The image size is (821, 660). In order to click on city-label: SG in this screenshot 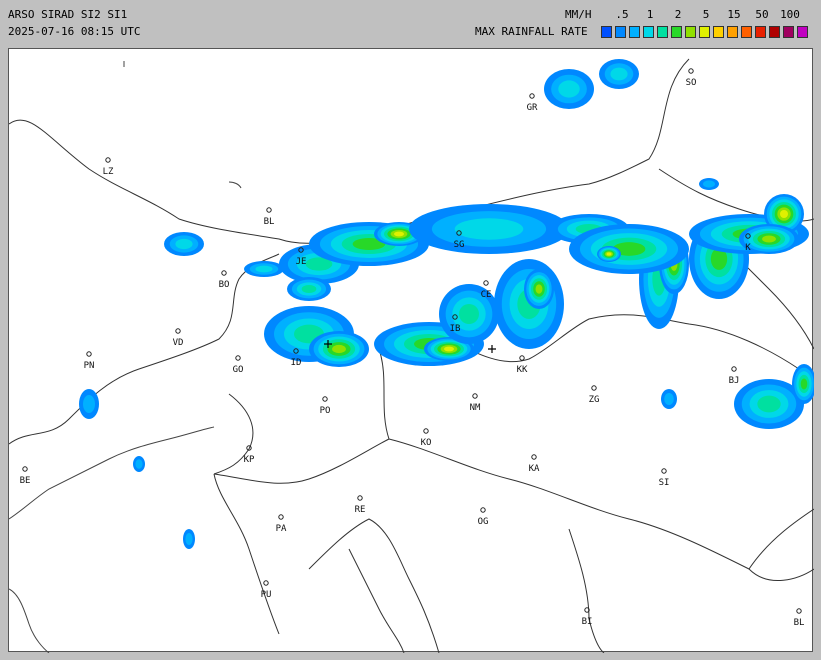, I will do `click(459, 245)`.